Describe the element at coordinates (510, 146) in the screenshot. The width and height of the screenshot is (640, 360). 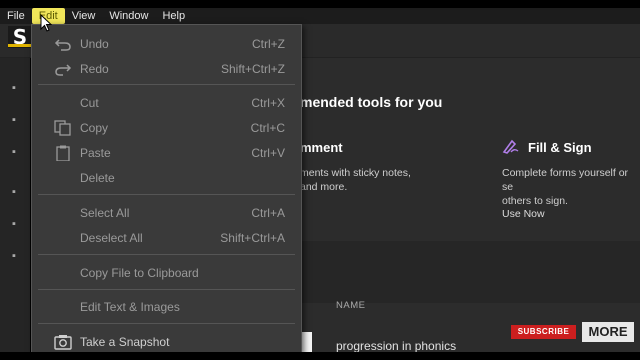
I see `fill-sign-icon` at that location.